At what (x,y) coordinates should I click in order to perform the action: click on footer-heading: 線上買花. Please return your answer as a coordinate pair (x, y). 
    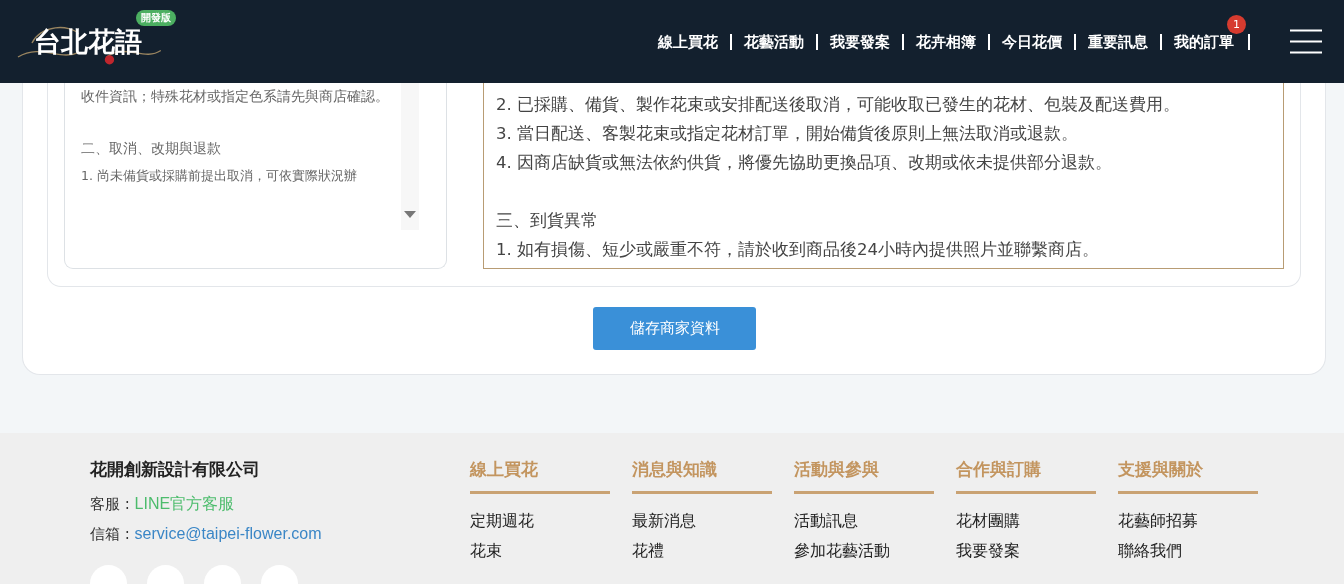
    Looking at the image, I should click on (540, 476).